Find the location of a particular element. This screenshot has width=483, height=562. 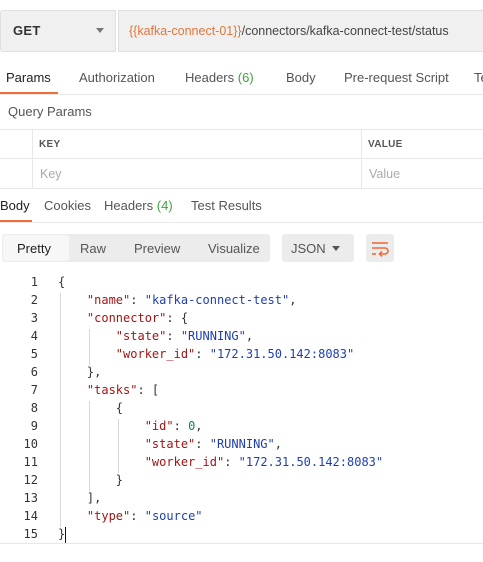

tab-pre-request-script: Pre-request Script is located at coordinates (396, 77).